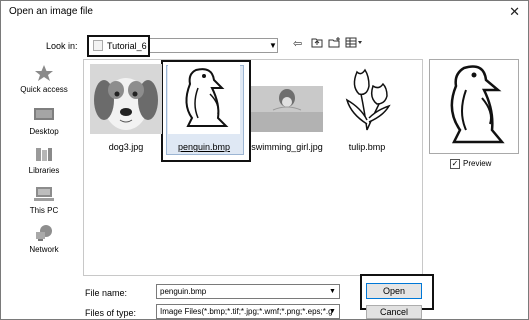 The height and width of the screenshot is (320, 529). Describe the element at coordinates (62, 46) in the screenshot. I see `look-in-label: Look in:` at that location.